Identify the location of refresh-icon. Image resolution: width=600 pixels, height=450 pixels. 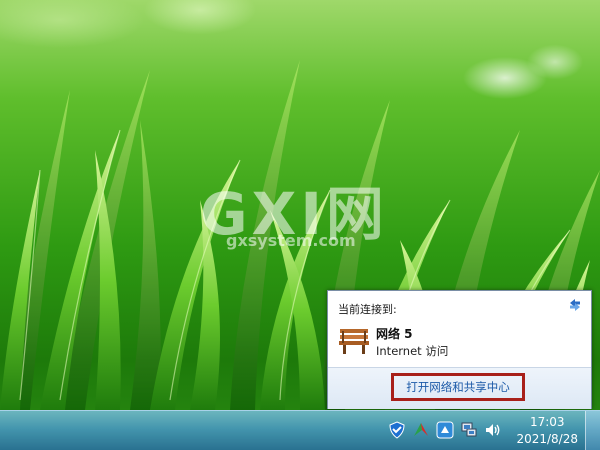
(575, 305).